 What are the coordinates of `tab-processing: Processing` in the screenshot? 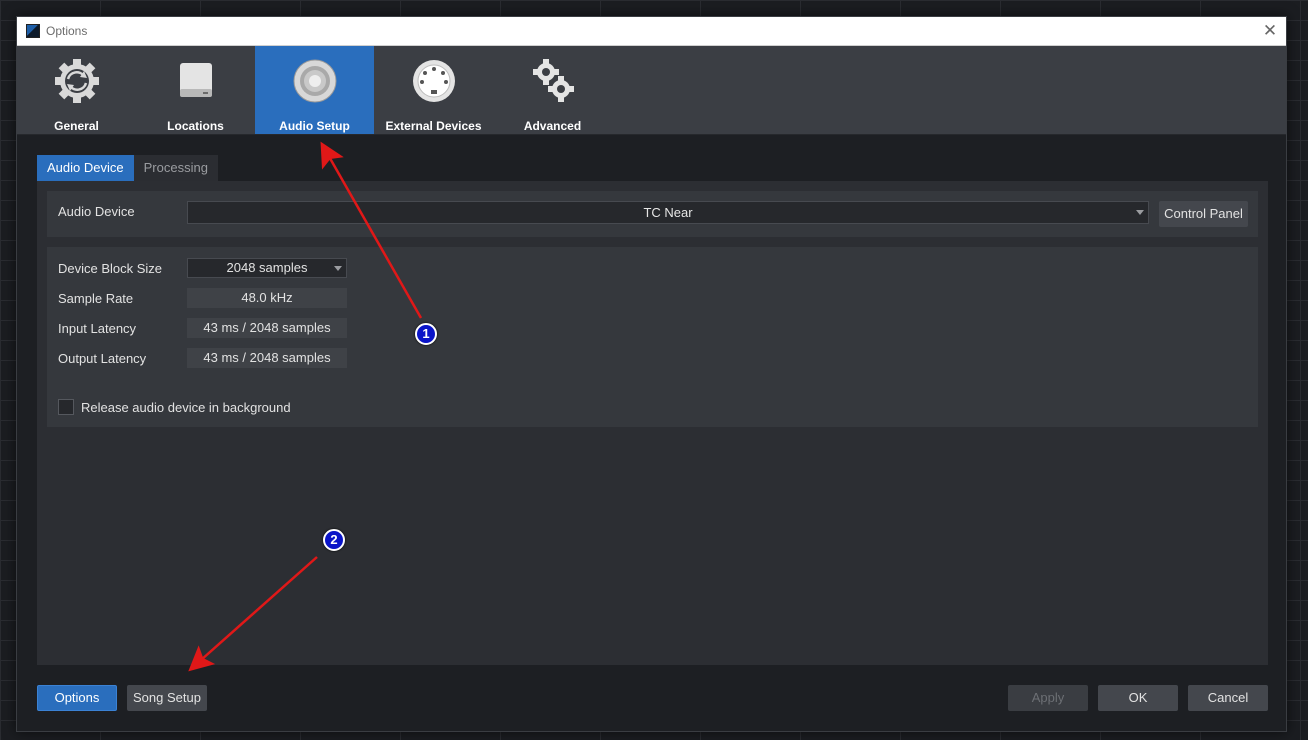 It's located at (175, 168).